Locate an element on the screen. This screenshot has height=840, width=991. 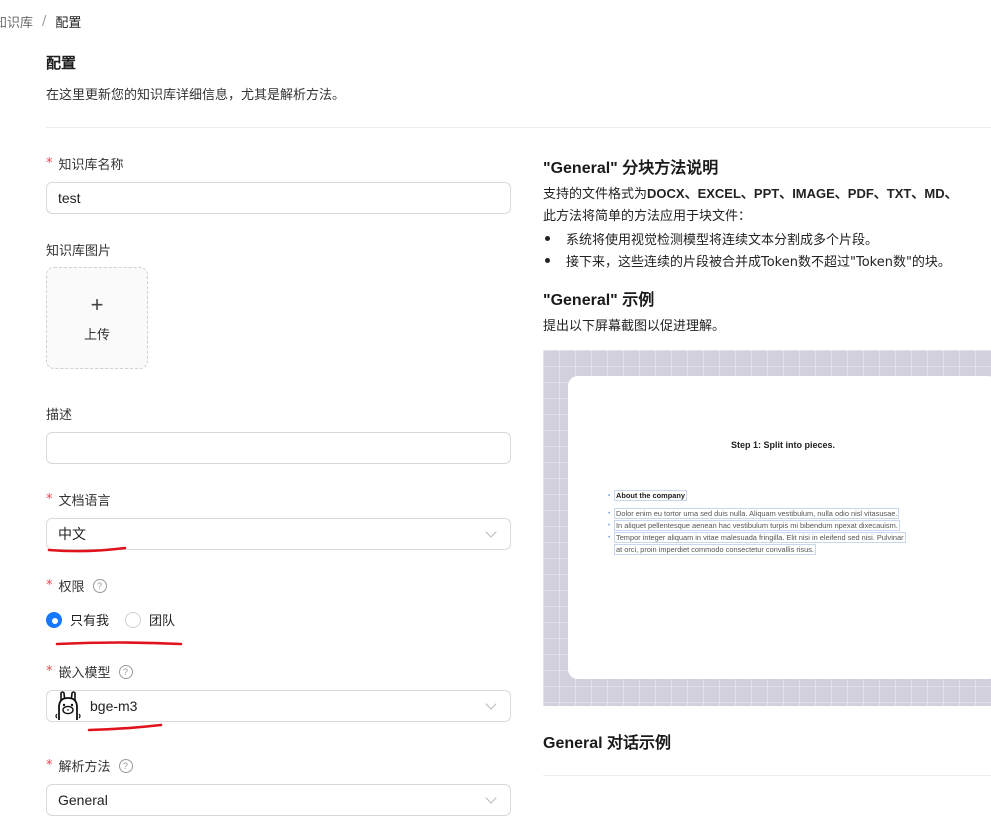
embedding-label: * 嵌入模型 ? is located at coordinates (89, 671).